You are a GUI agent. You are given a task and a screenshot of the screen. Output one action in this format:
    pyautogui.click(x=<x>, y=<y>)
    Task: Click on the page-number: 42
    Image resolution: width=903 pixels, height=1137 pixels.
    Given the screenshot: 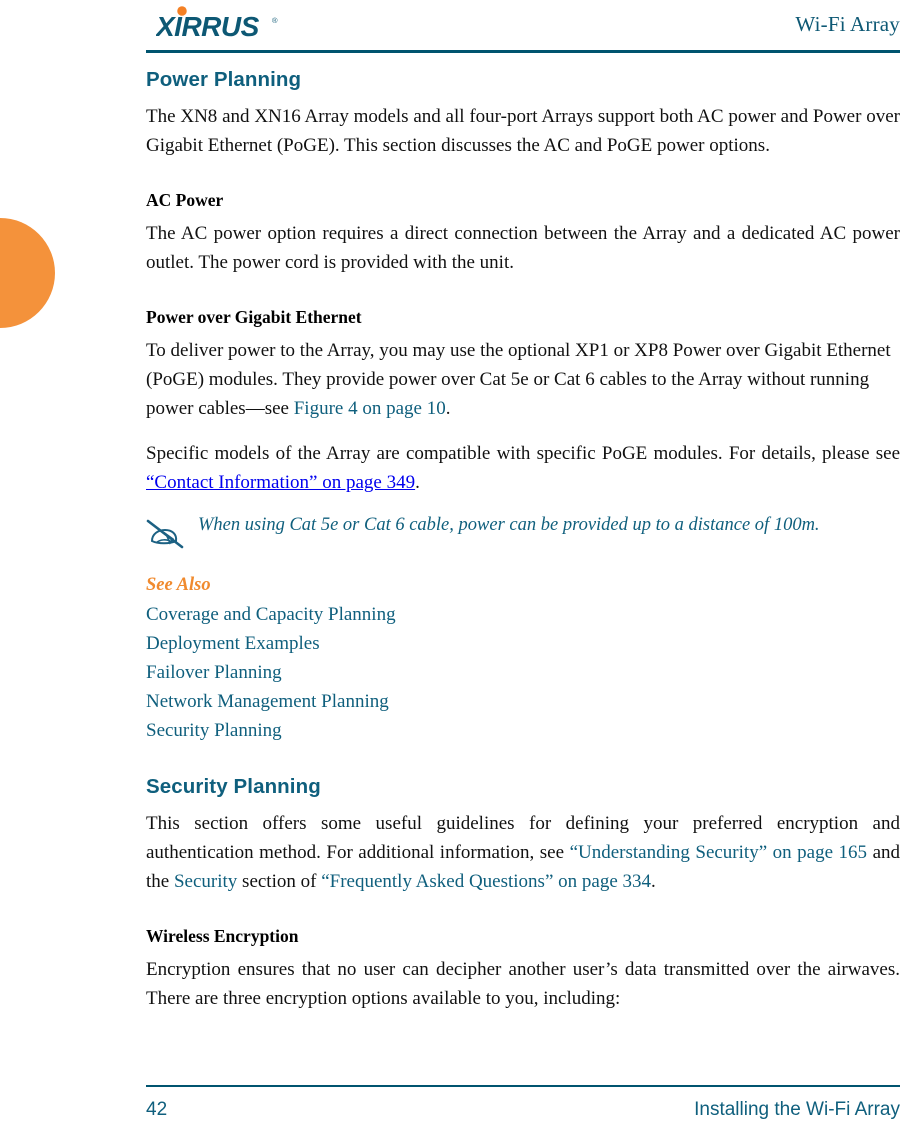 What is the action you would take?
    pyautogui.click(x=157, y=1109)
    